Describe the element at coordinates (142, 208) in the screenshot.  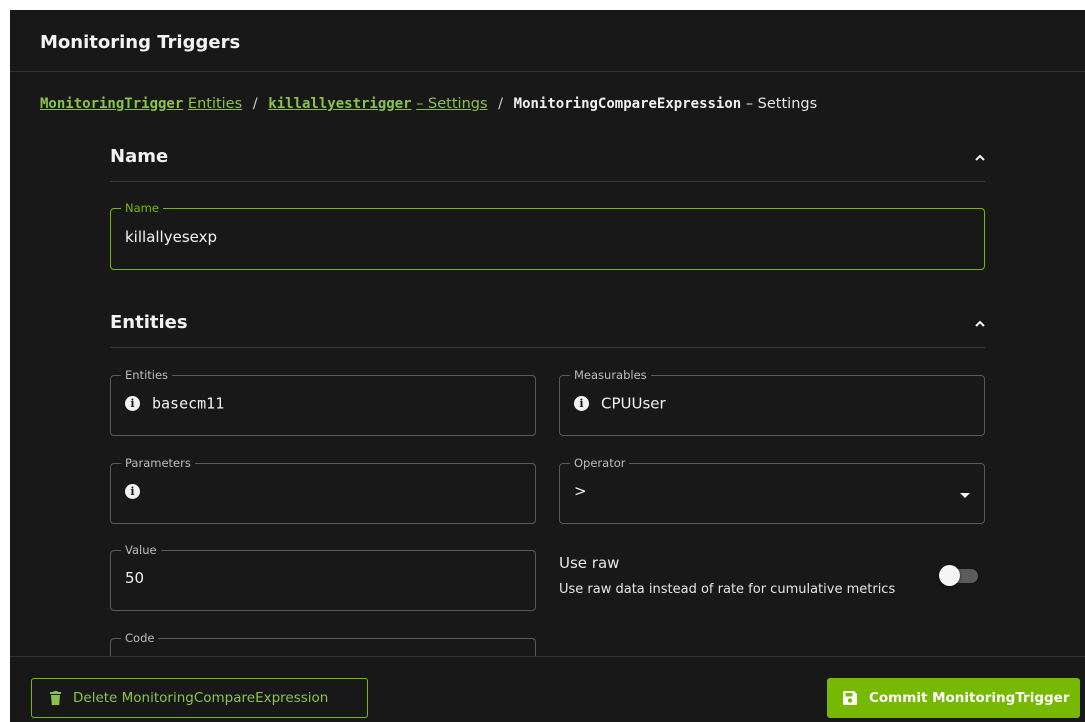
I see `name-field-label: Name` at that location.